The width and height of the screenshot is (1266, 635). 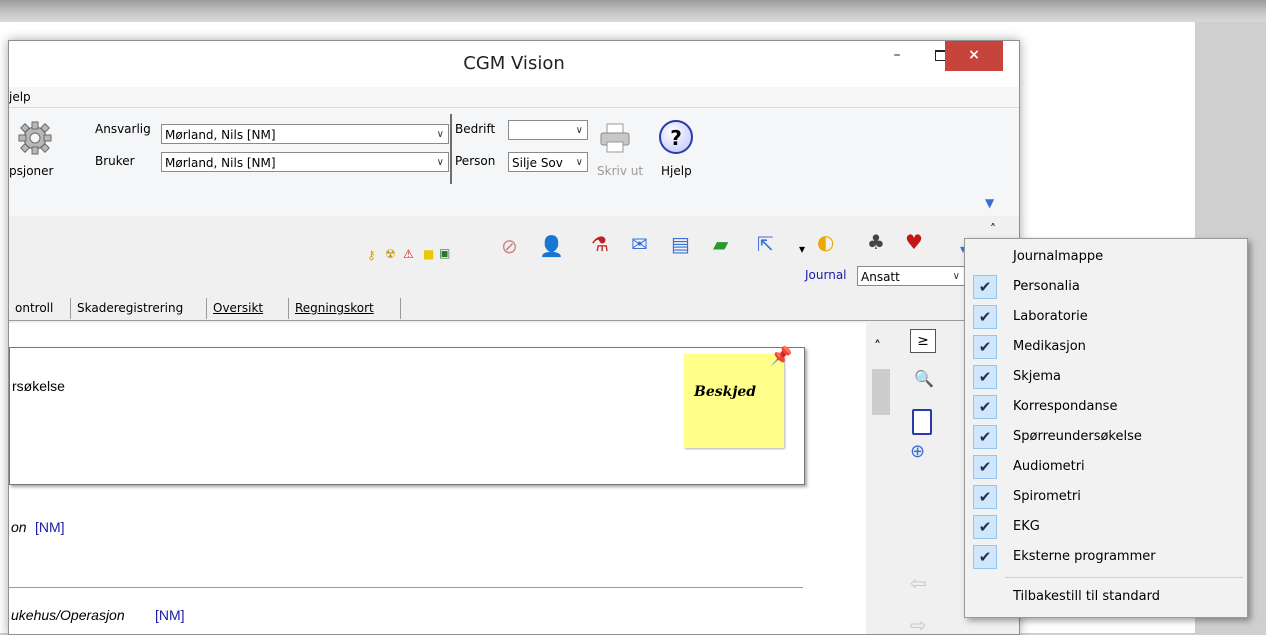 I want to click on scroll-thumb, so click(x=881, y=392).